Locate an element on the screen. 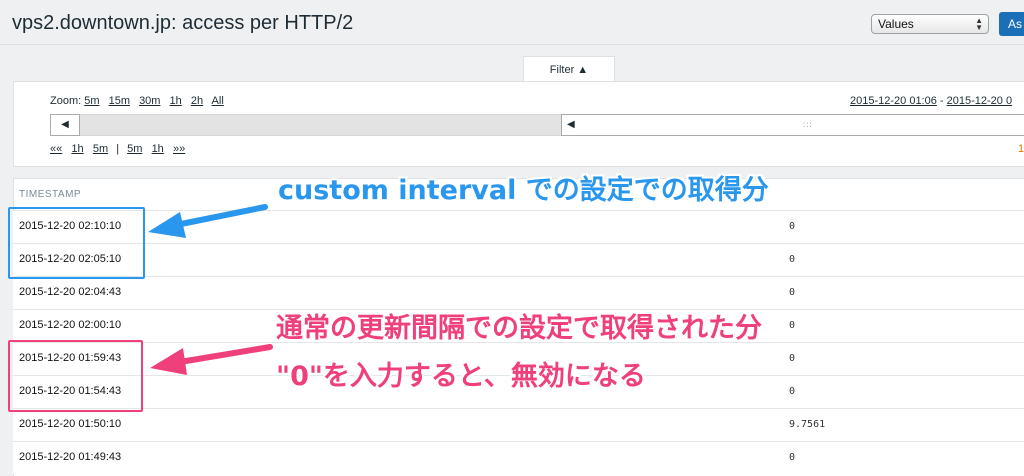  normal-interval-note: 通常の更新間隔での設定で取得された分 is located at coordinates (519, 328).